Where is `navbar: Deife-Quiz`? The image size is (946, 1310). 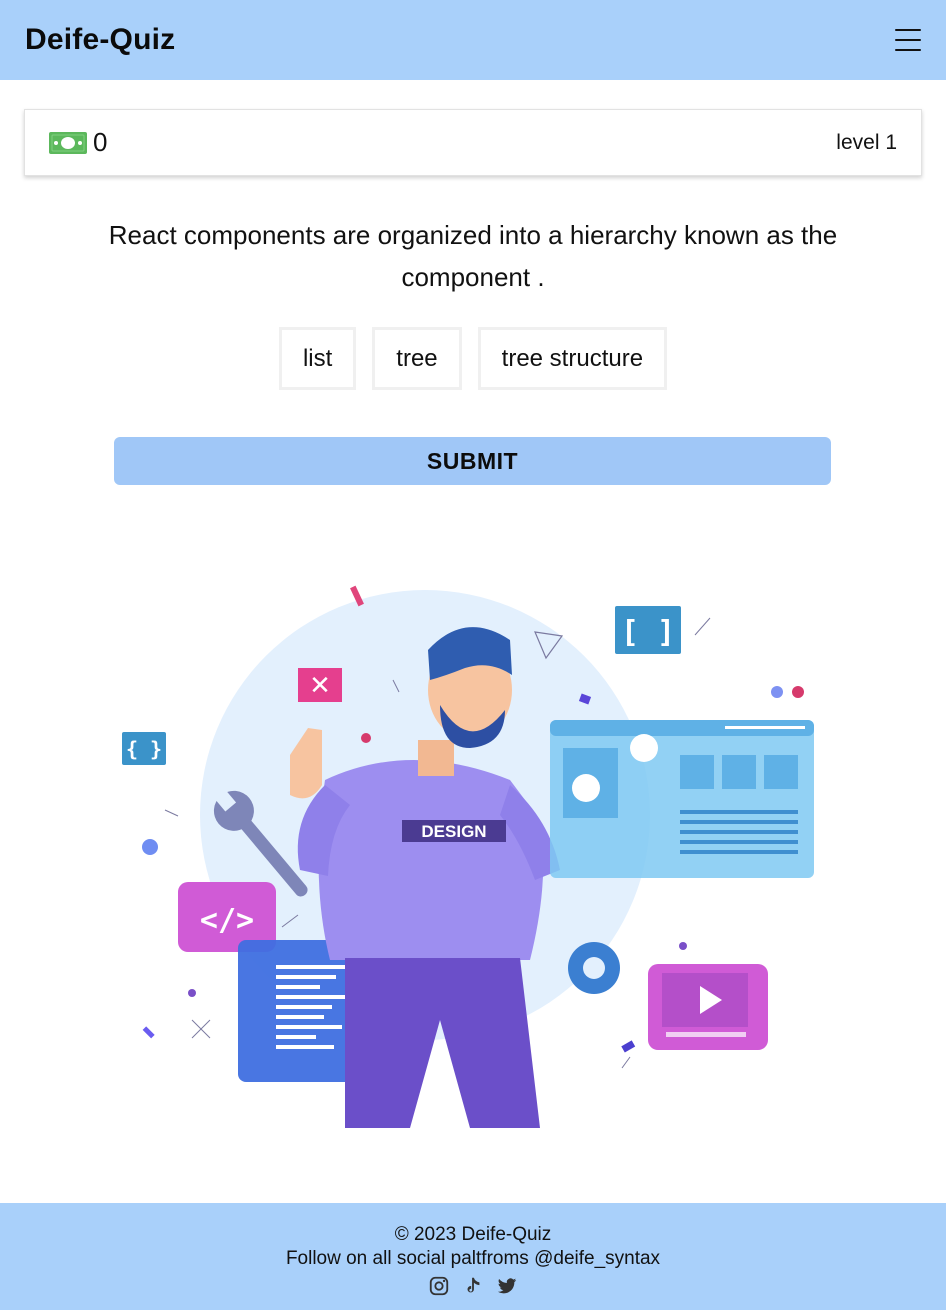
navbar: Deife-Quiz is located at coordinates (473, 40).